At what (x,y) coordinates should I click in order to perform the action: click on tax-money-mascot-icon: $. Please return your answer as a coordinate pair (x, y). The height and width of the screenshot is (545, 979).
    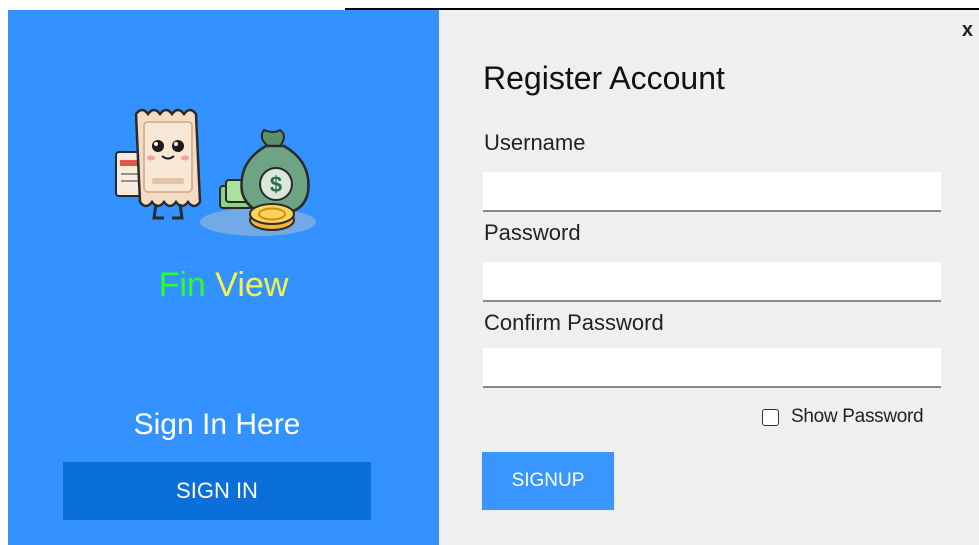
    Looking at the image, I should click on (215, 172).